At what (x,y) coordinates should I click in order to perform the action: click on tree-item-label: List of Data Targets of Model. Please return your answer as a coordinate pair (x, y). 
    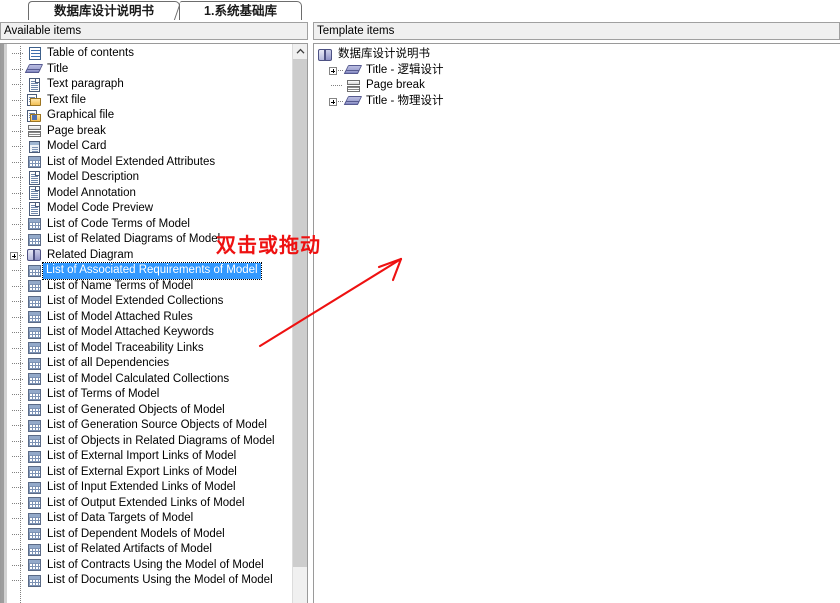
    Looking at the image, I should click on (120, 518).